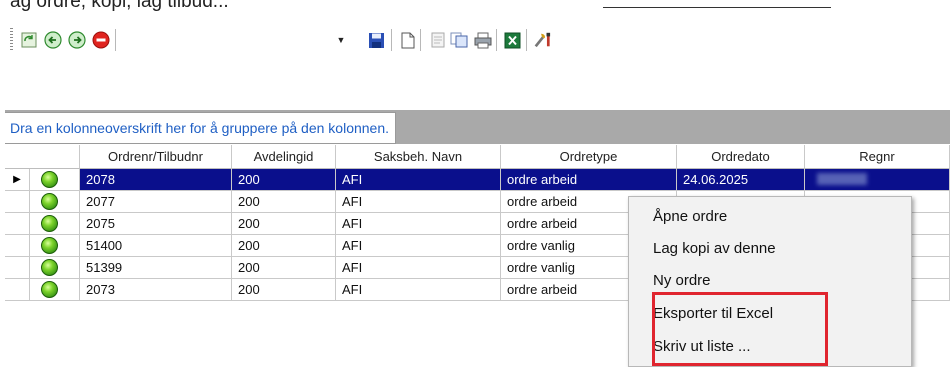 The image size is (950, 367). Describe the element at coordinates (156, 224) in the screenshot. I see `cell-ordrenr: 2075` at that location.